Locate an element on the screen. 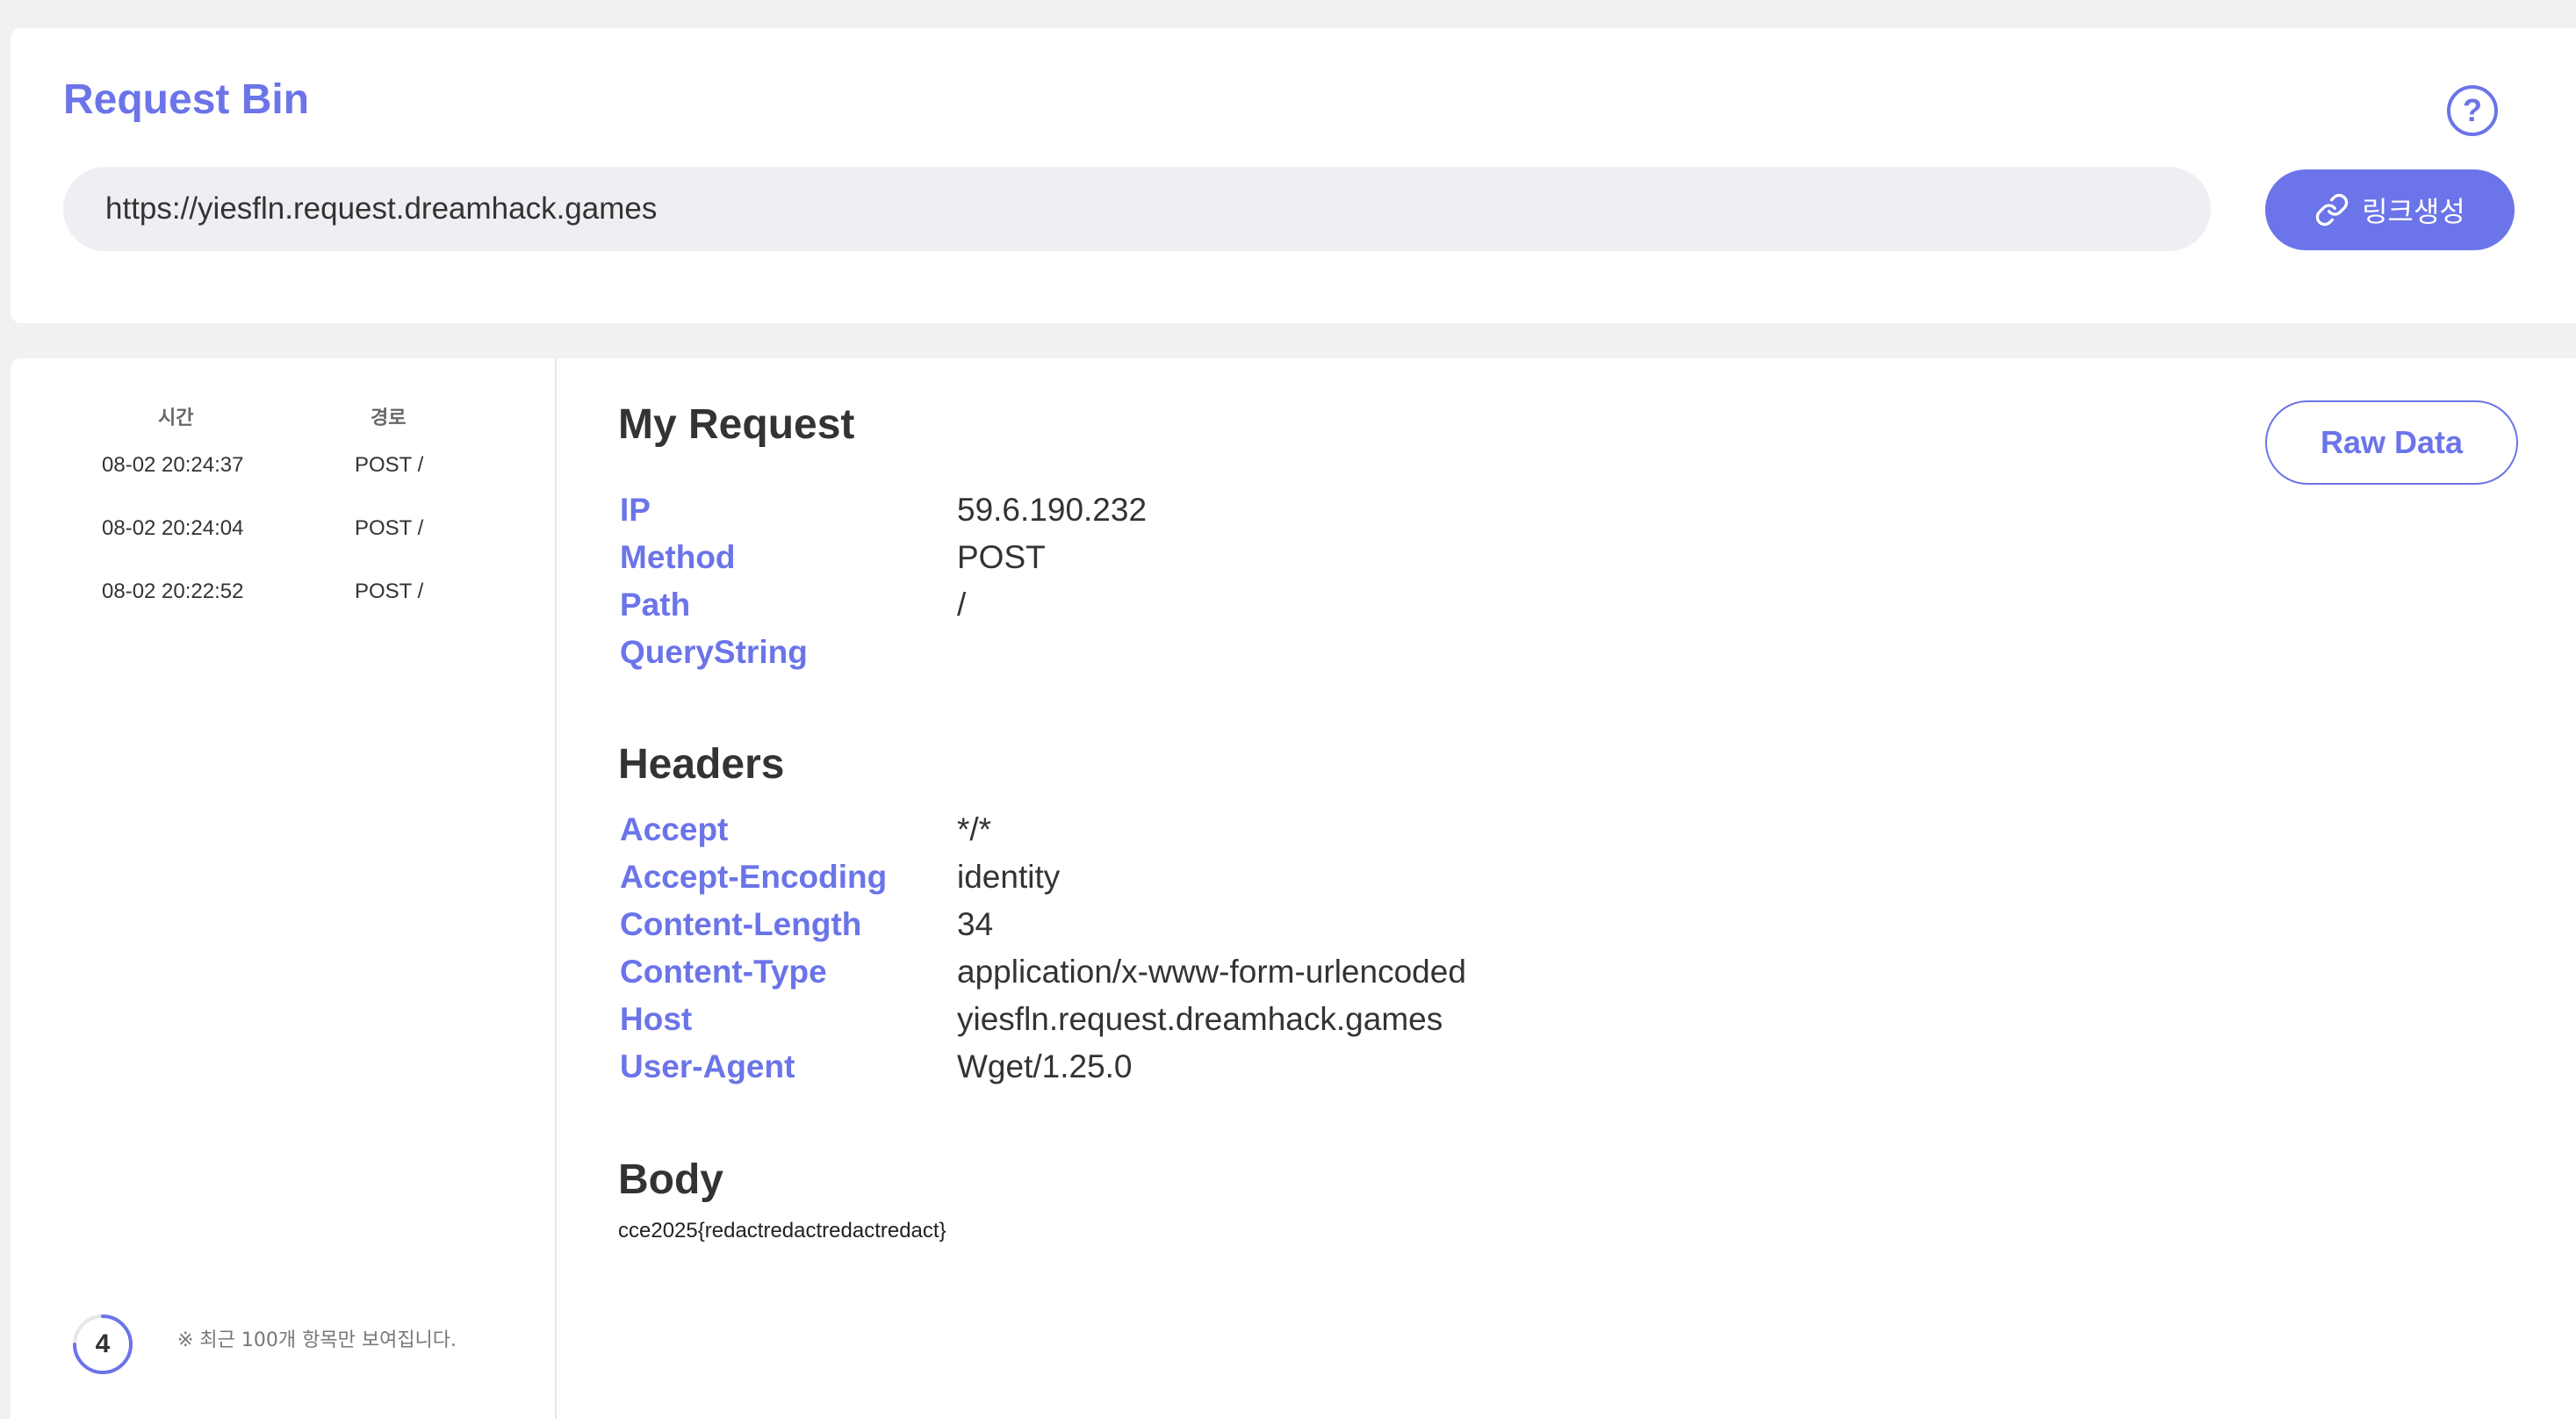 The height and width of the screenshot is (1419, 2576). create-link-button: 링크생성 is located at coordinates (2390, 209).